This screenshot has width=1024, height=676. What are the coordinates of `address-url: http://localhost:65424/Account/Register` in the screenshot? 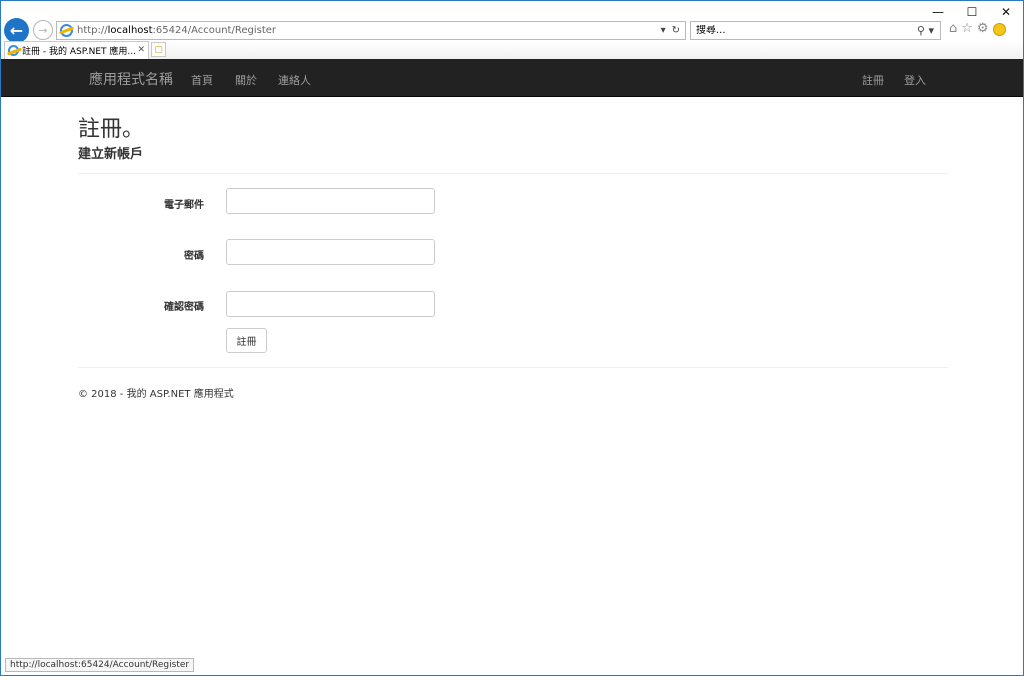 It's located at (369, 30).